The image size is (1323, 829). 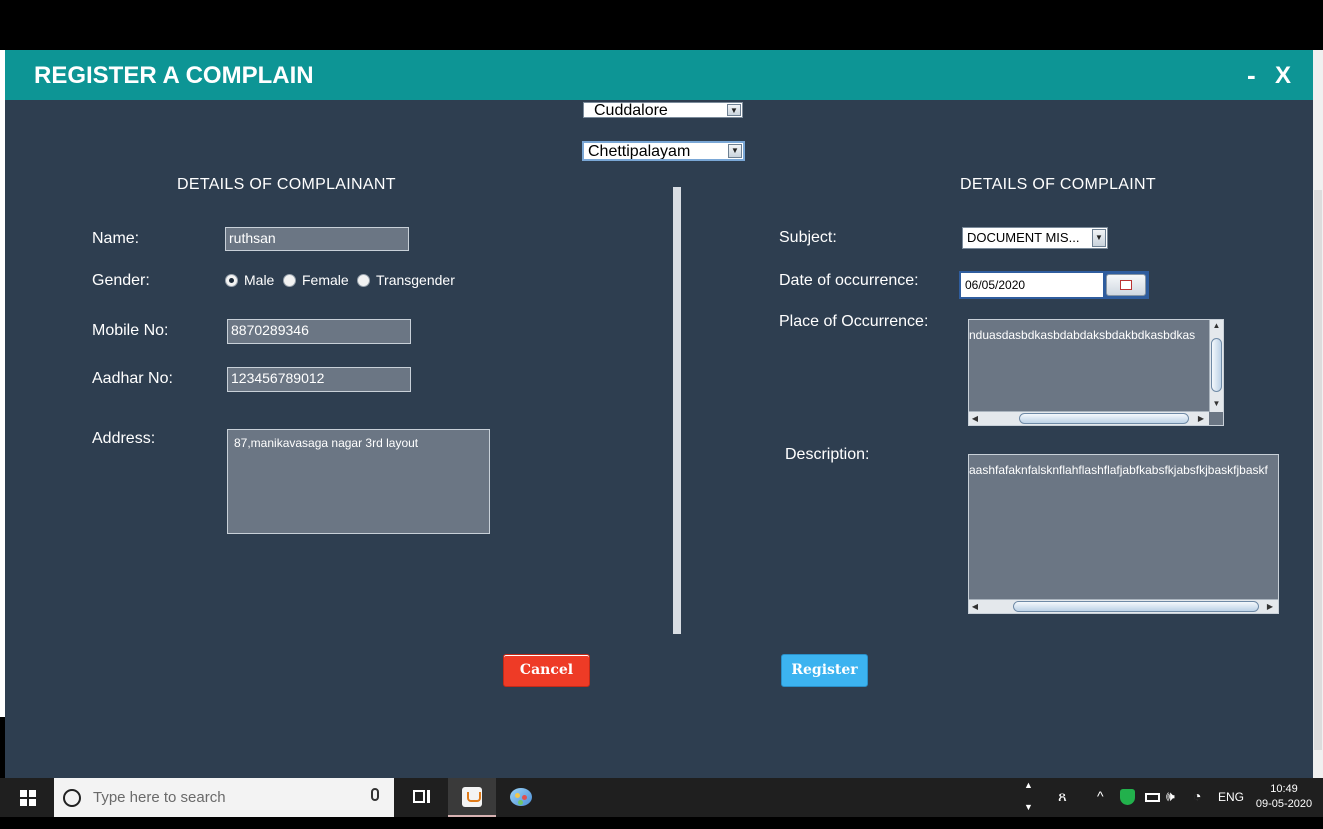 I want to click on district-select: Cuddalore ▼, so click(x=663, y=110).